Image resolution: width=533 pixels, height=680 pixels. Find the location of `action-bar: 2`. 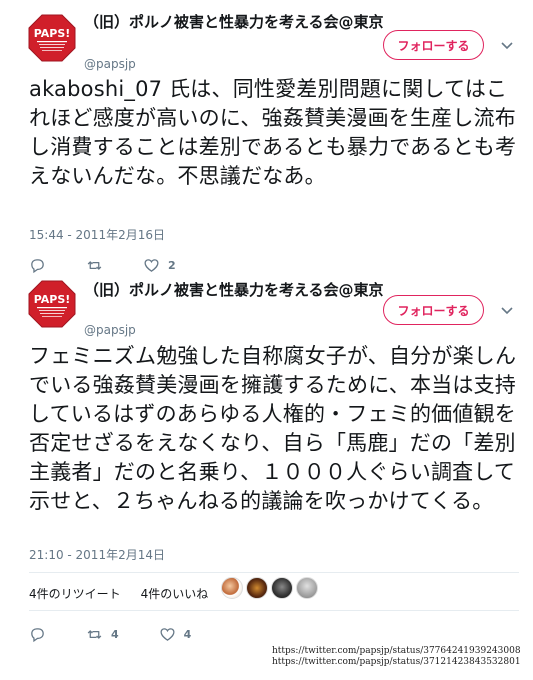

action-bar: 2 is located at coordinates (122, 265).